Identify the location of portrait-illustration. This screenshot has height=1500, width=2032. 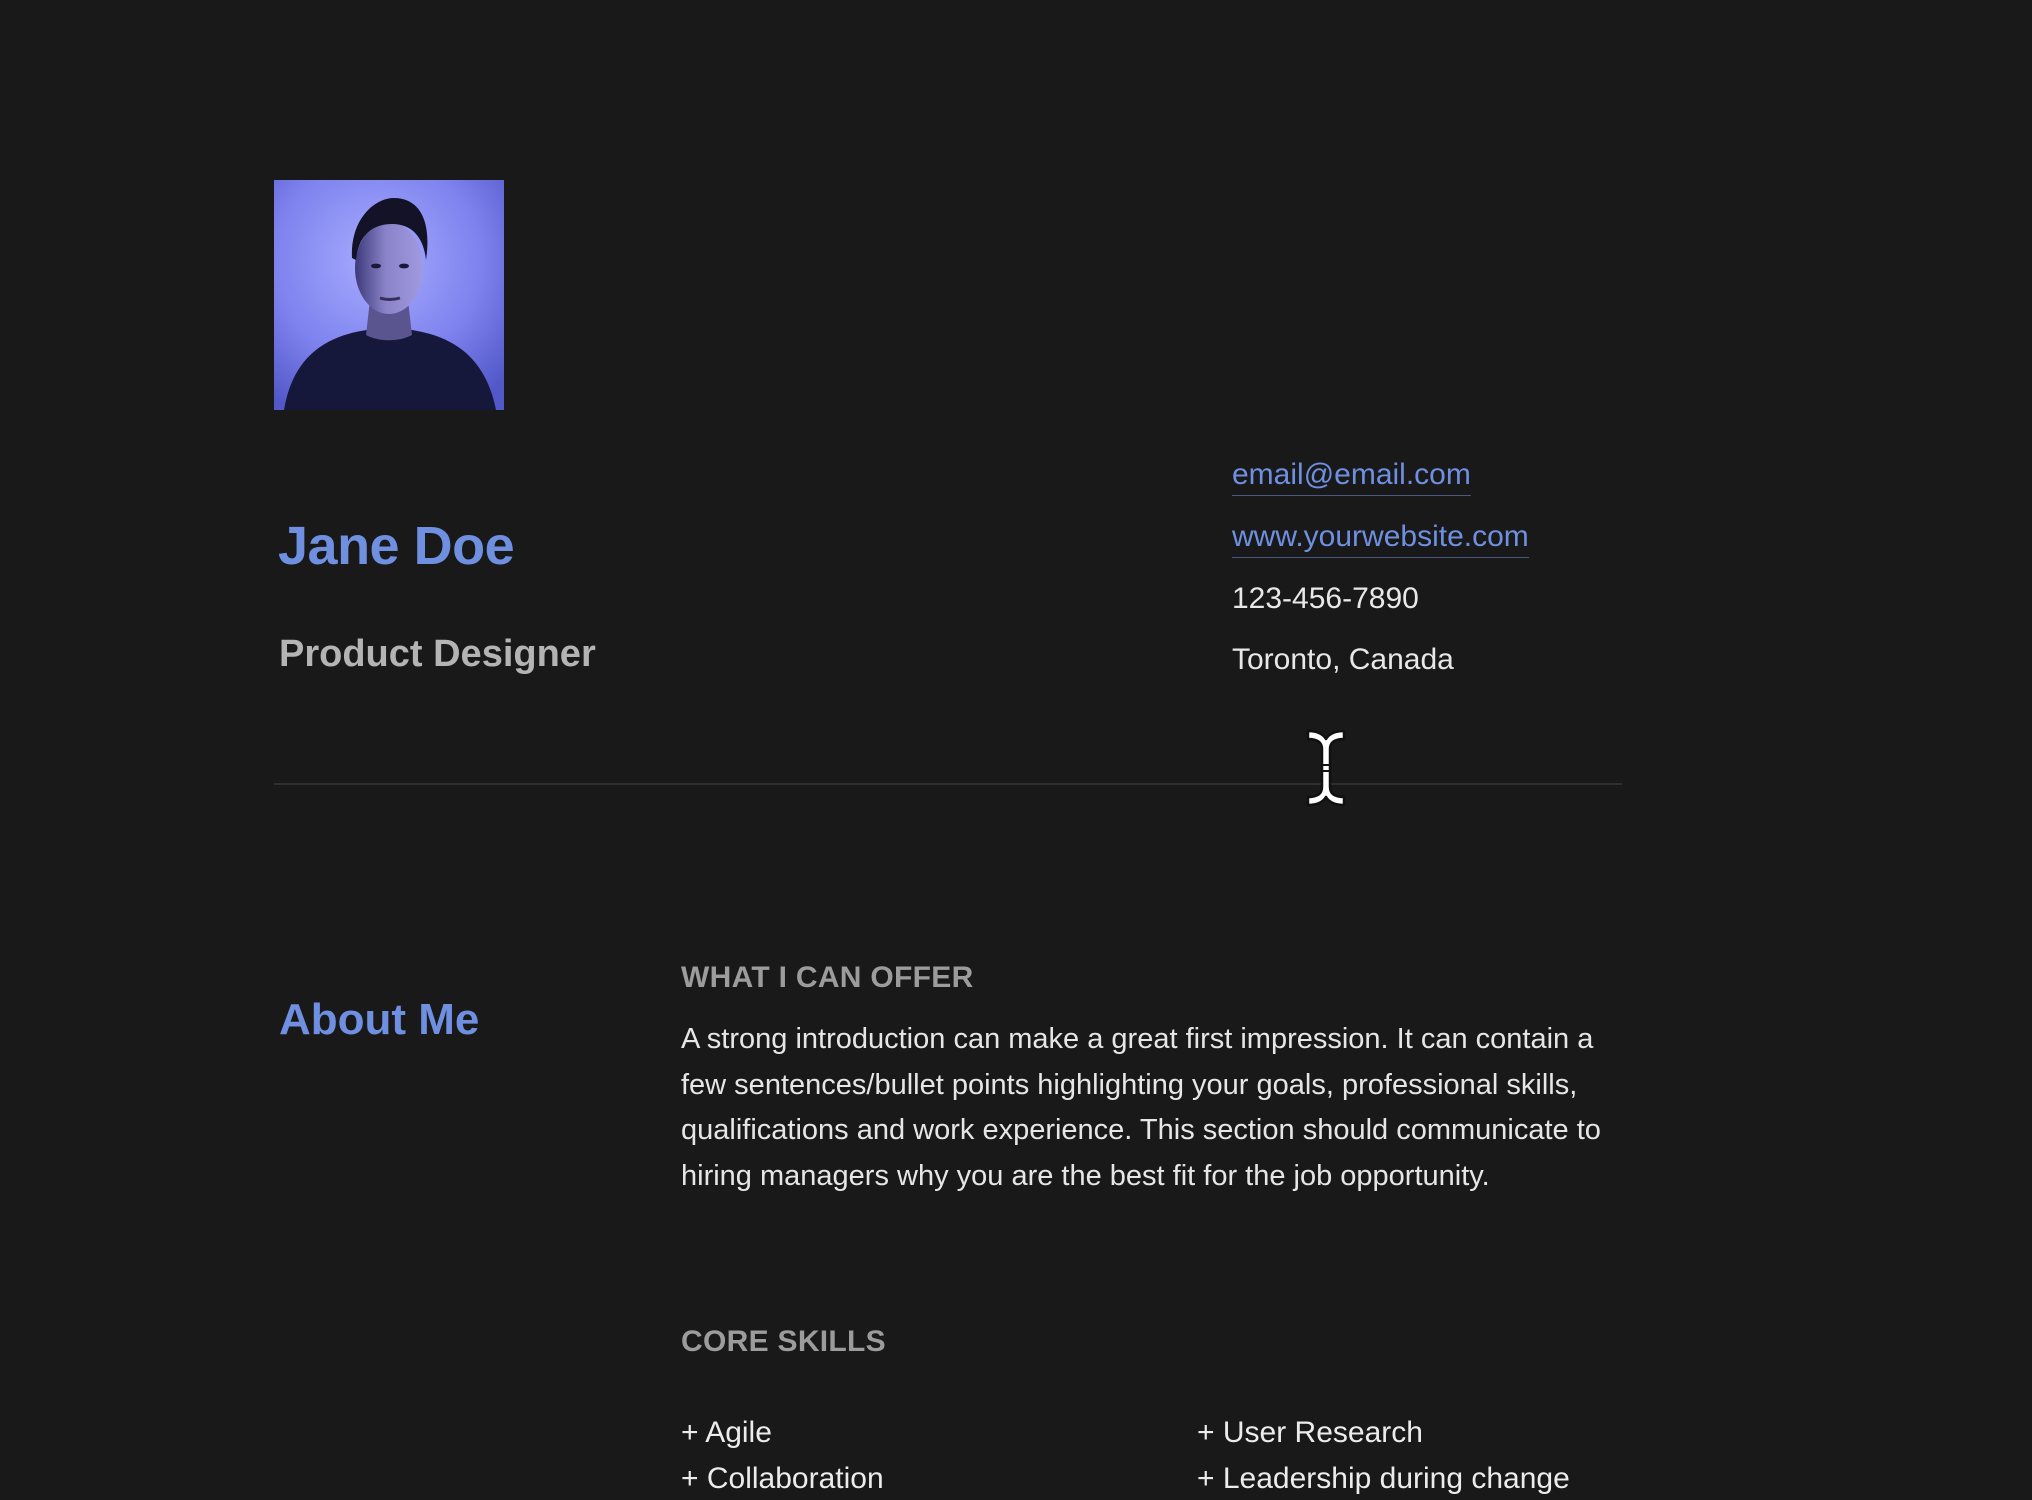
(389, 295).